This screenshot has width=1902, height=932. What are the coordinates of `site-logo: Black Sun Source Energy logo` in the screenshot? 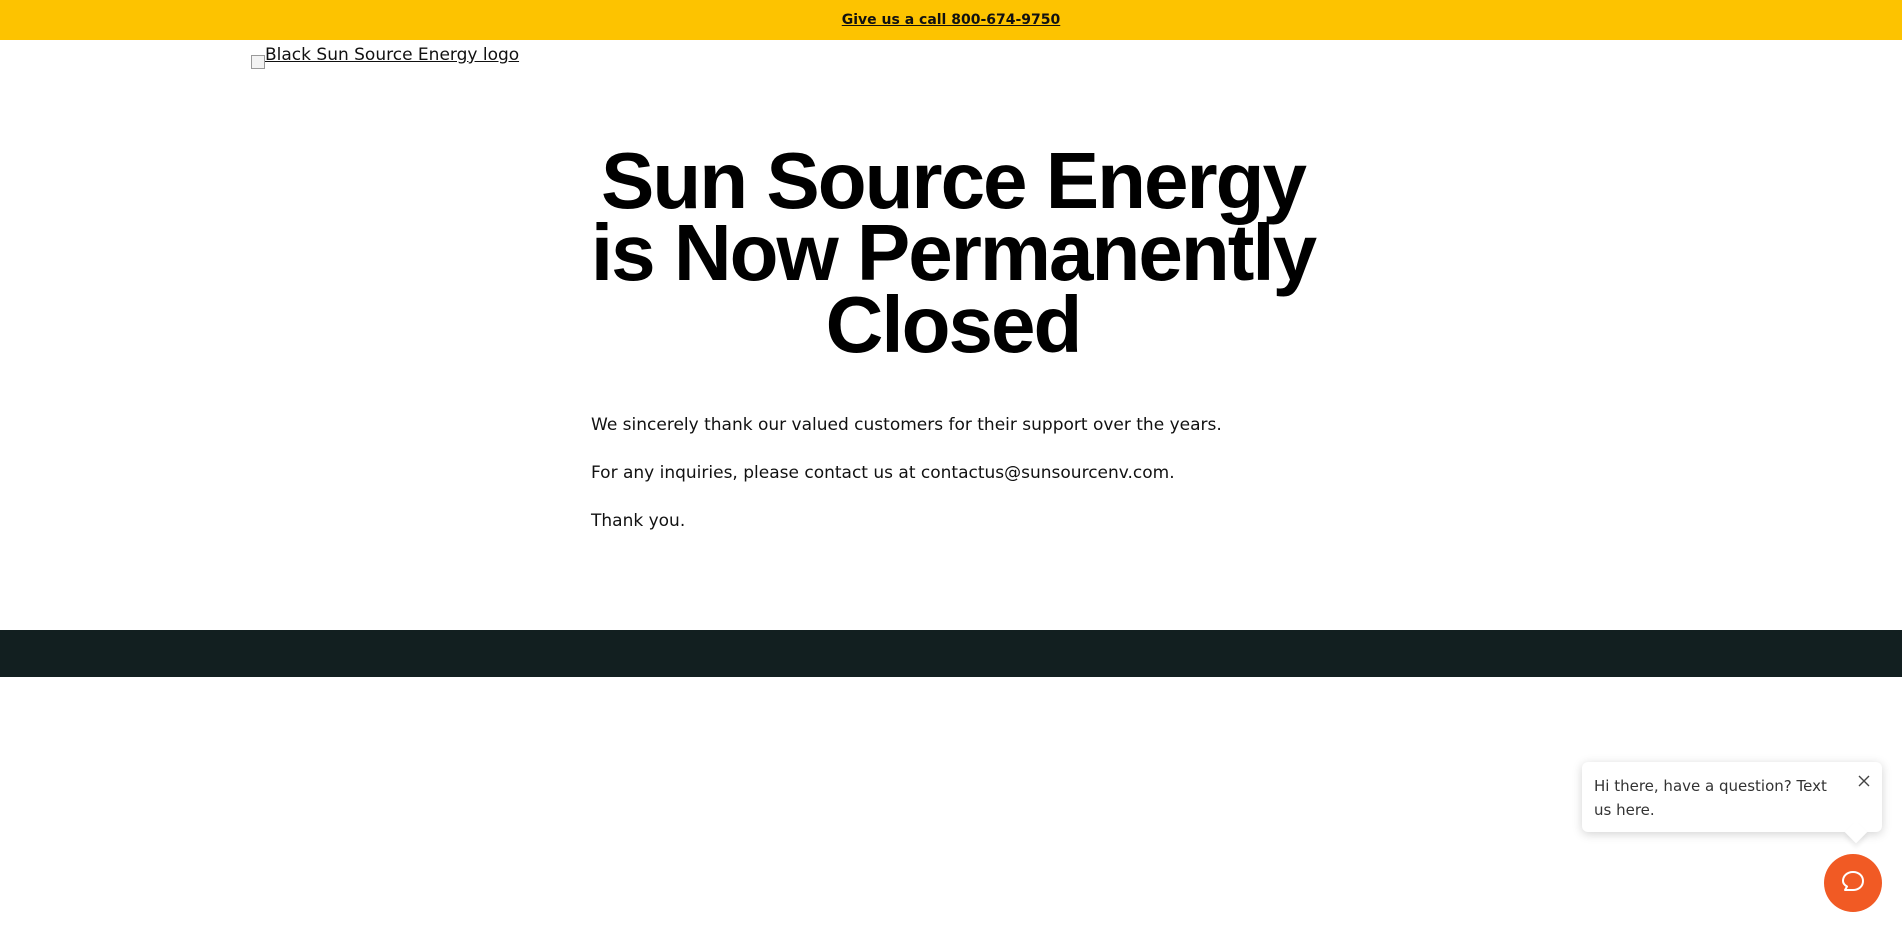 It's located at (385, 57).